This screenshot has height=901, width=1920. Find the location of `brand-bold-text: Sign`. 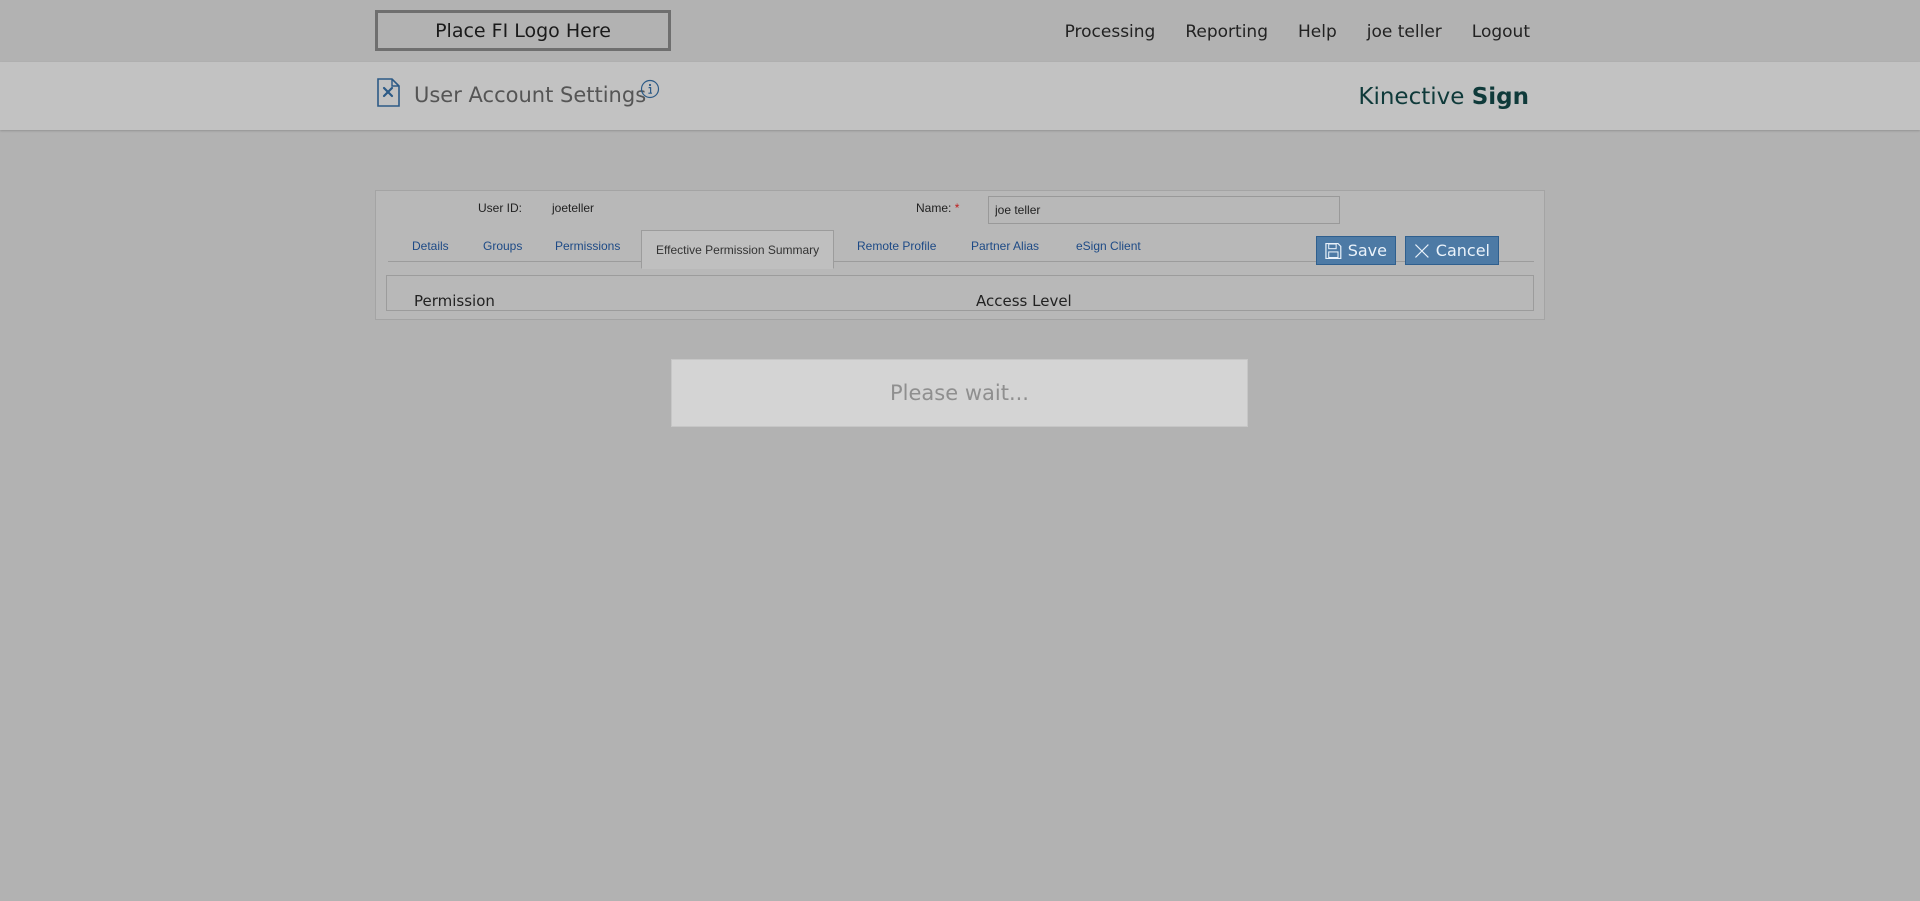

brand-bold-text: Sign is located at coordinates (1500, 97).